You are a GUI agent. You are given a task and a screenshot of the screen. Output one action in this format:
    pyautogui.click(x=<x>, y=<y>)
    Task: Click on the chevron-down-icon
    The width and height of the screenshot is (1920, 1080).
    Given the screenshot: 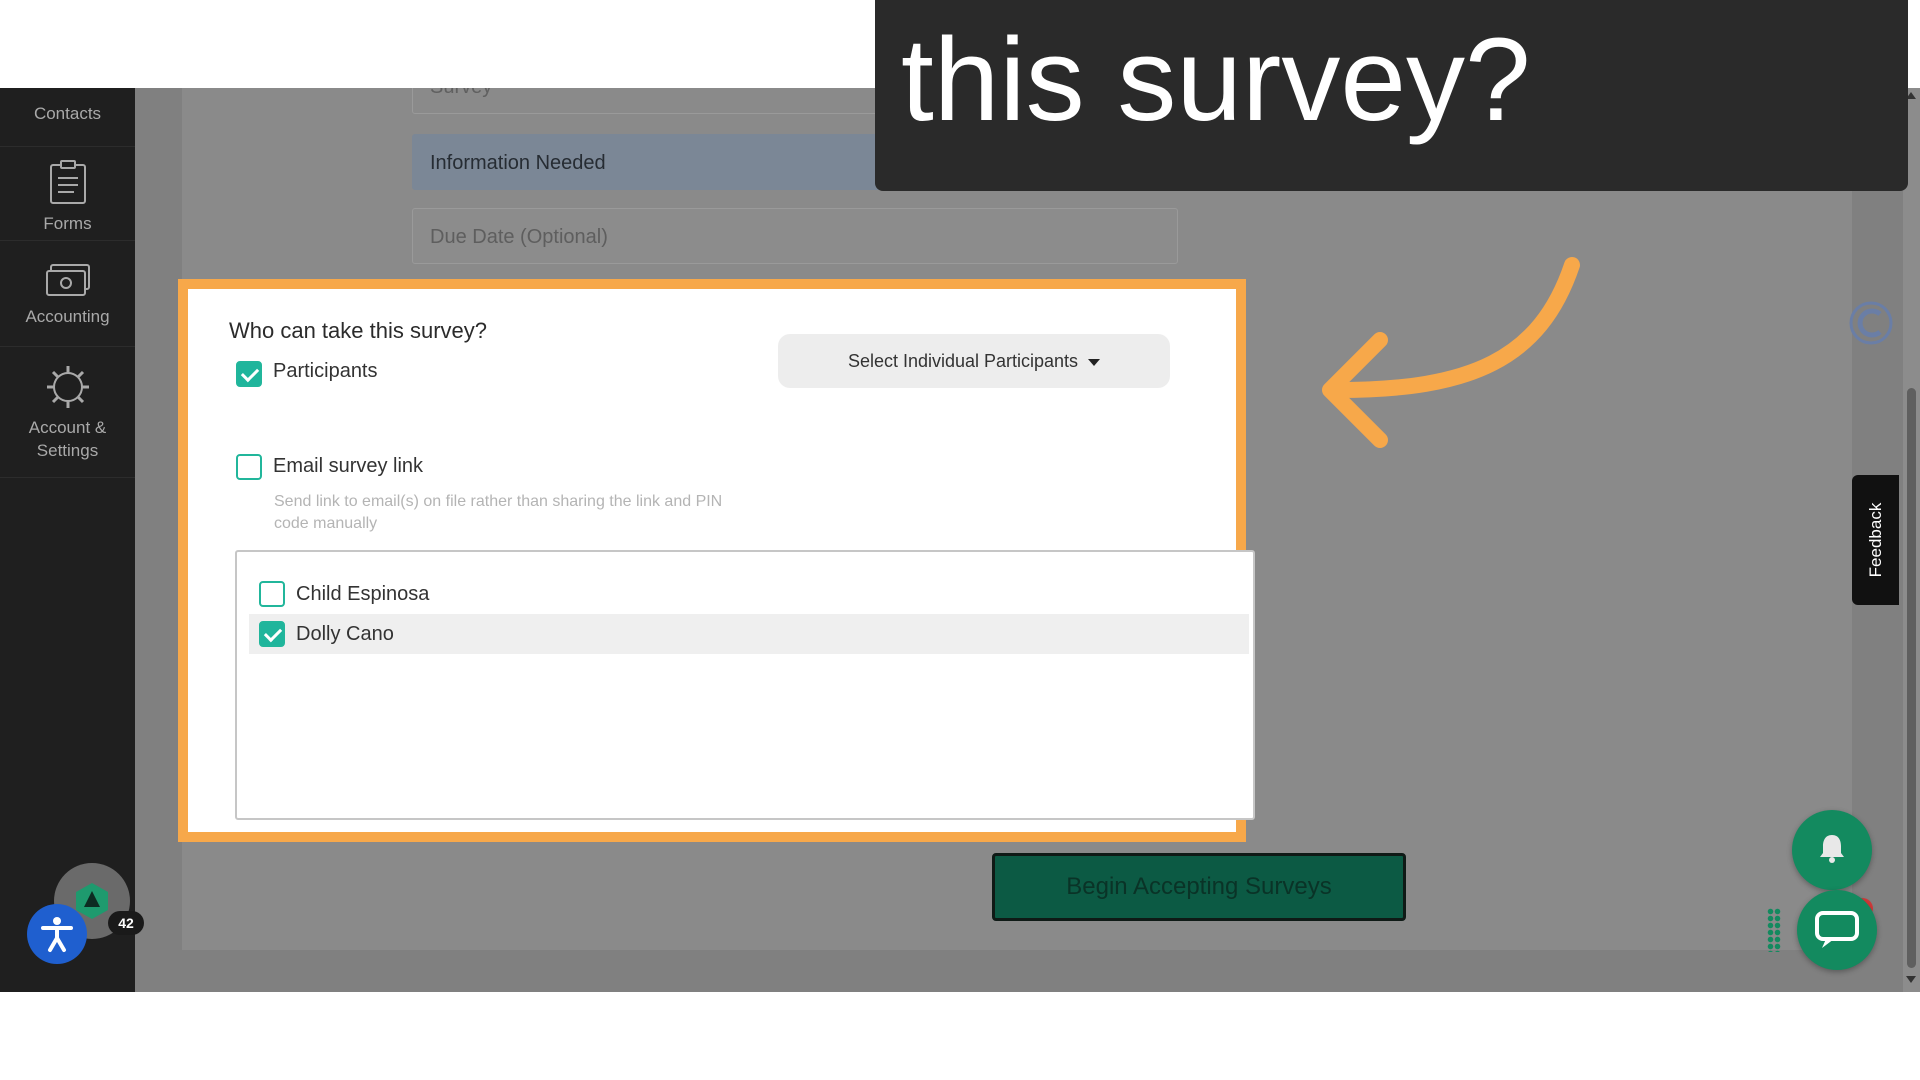 What is the action you would take?
    pyautogui.click(x=1094, y=362)
    